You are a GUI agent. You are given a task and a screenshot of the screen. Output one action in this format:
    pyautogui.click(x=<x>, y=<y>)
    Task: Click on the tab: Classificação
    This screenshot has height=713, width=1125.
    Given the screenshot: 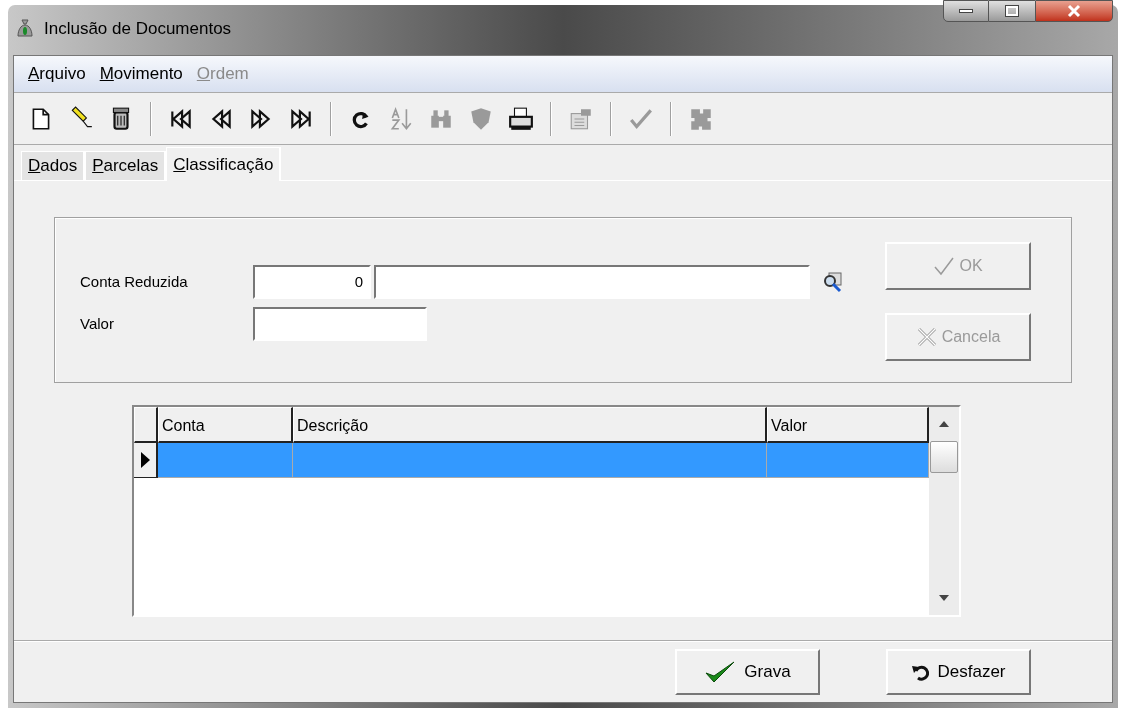 What is the action you would take?
    pyautogui.click(x=224, y=164)
    